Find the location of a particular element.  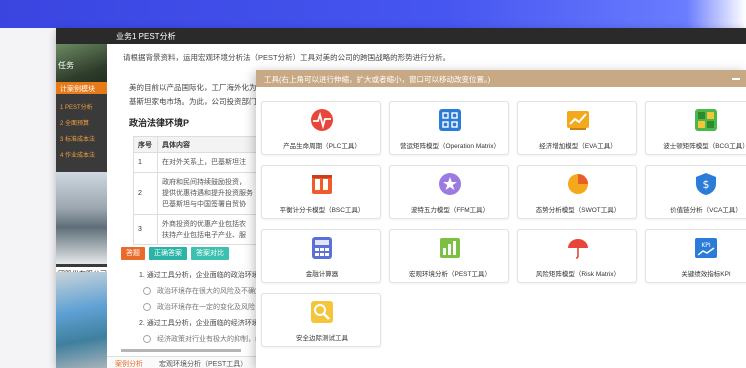

background-text: 美的目前以产品国际化，工厂海外化为 is located at coordinates (193, 87).